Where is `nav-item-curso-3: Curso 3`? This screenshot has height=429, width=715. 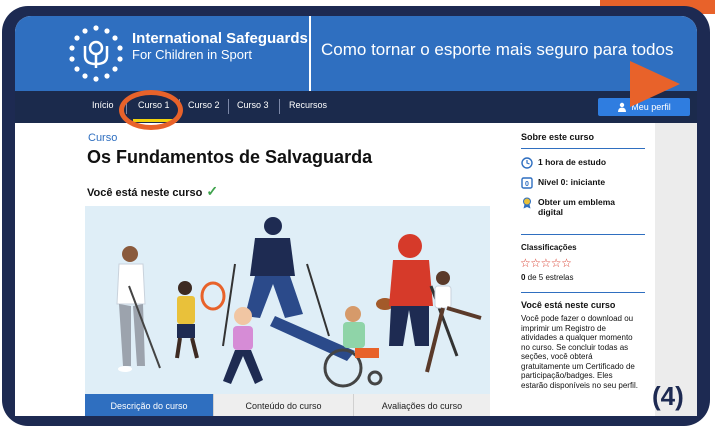 nav-item-curso-3: Curso 3 is located at coordinates (253, 105).